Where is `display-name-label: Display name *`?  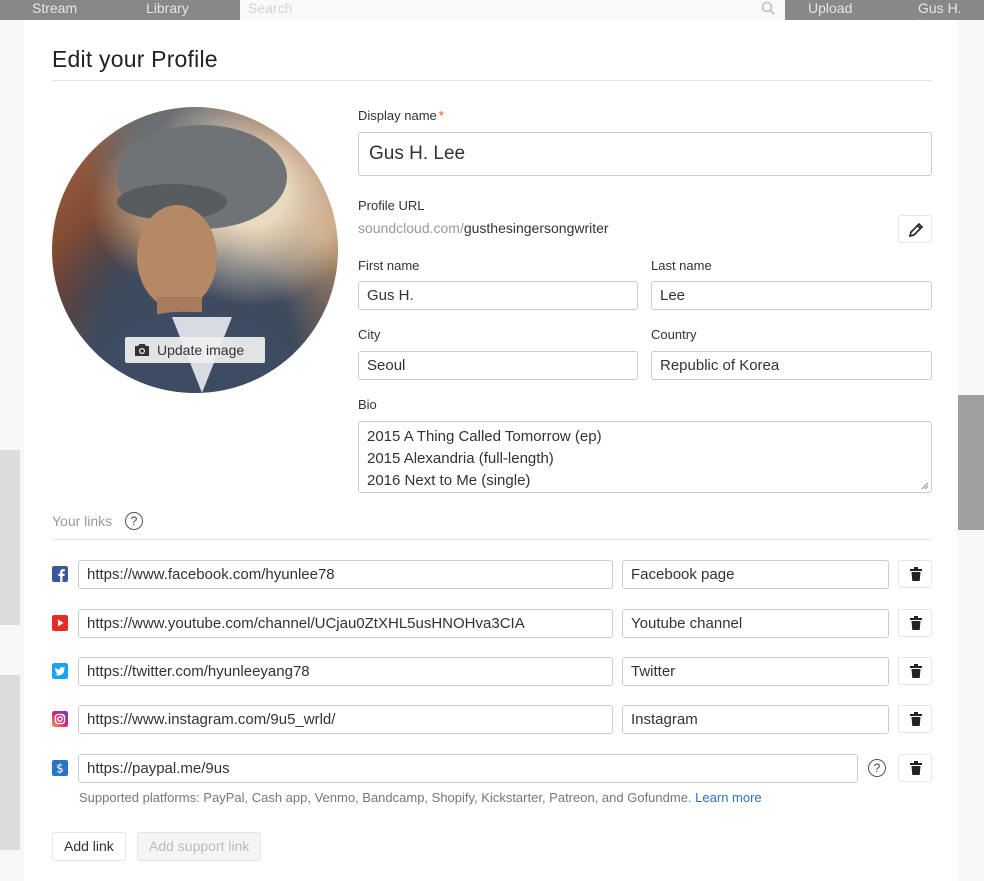 display-name-label: Display name * is located at coordinates (401, 115).